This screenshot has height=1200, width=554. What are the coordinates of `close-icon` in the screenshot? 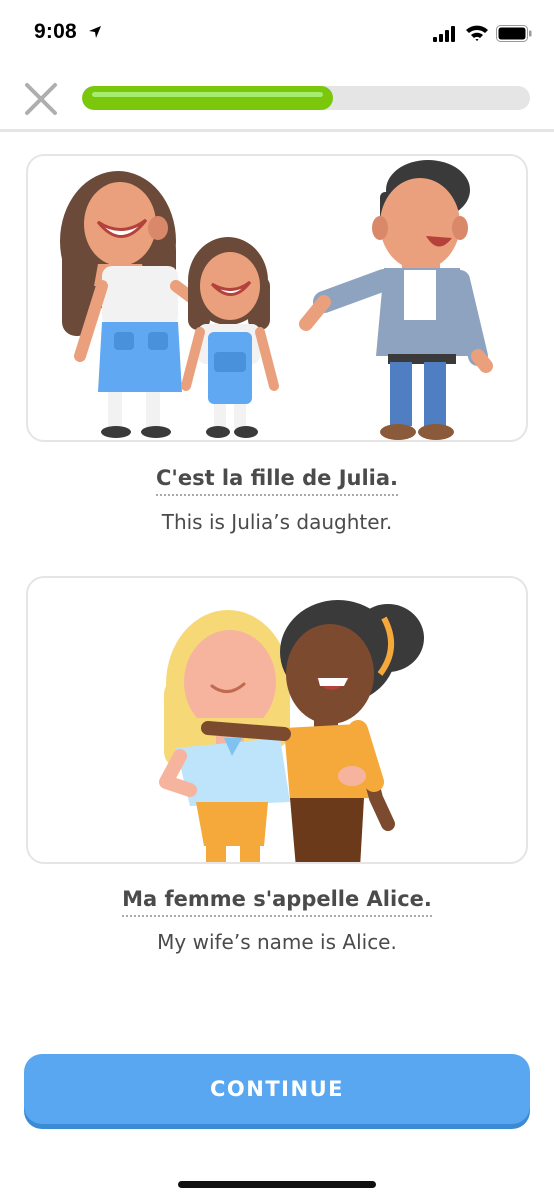 It's located at (41, 99).